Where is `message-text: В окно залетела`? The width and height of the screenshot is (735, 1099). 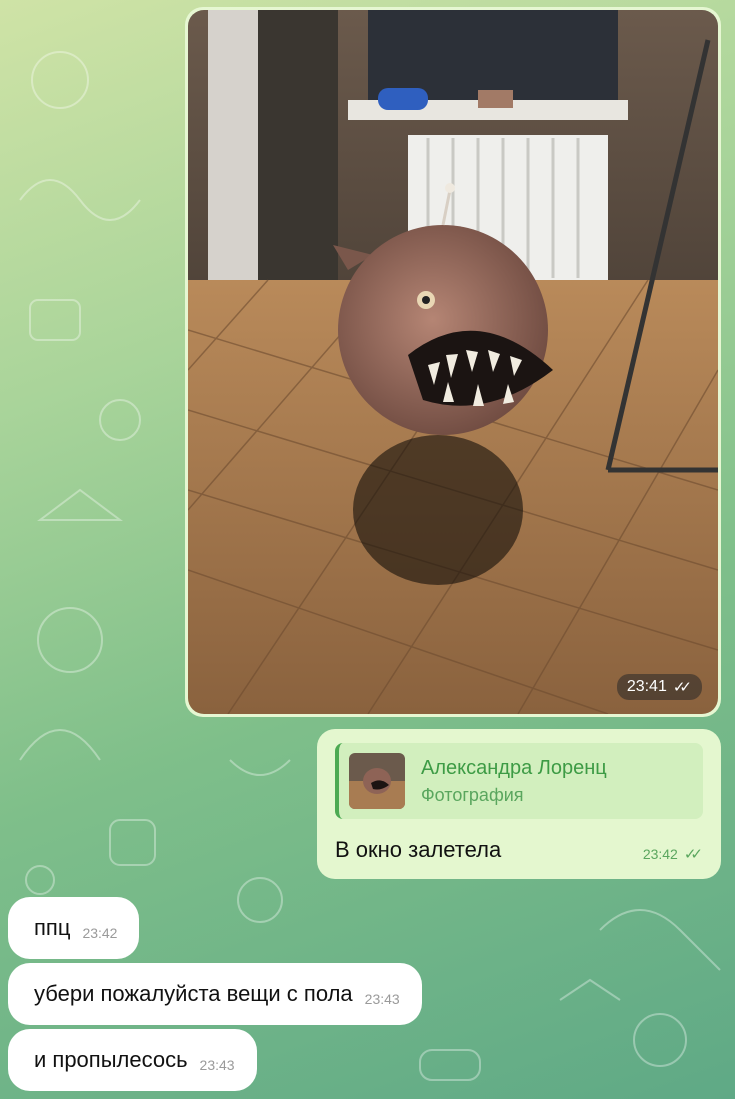
message-text: В окно залетела is located at coordinates (418, 849).